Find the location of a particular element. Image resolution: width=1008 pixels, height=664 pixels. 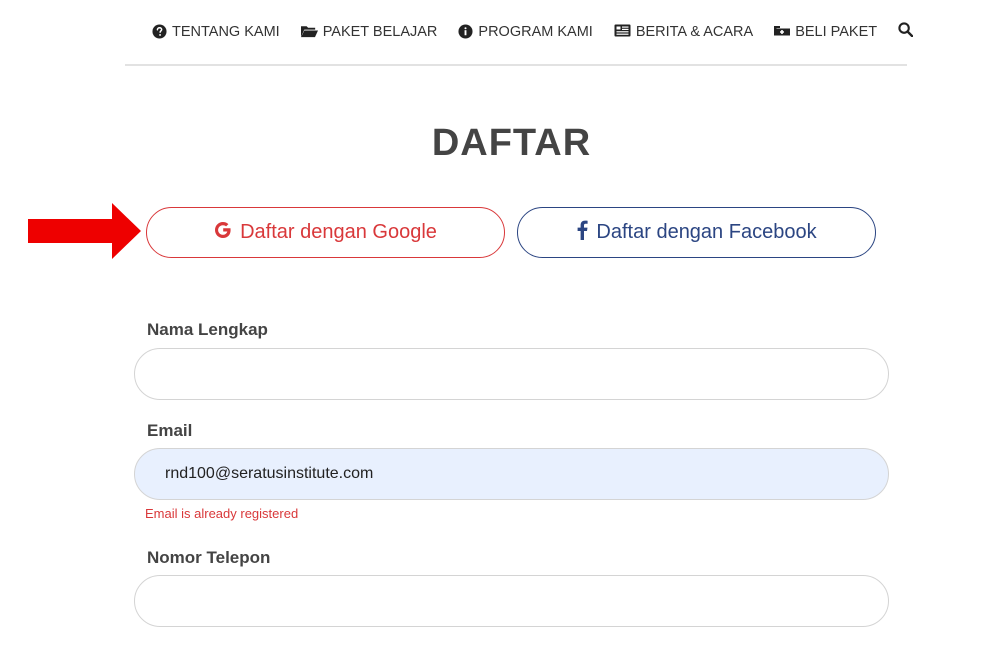

nav-label: PROGRAM KAMI is located at coordinates (535, 31).